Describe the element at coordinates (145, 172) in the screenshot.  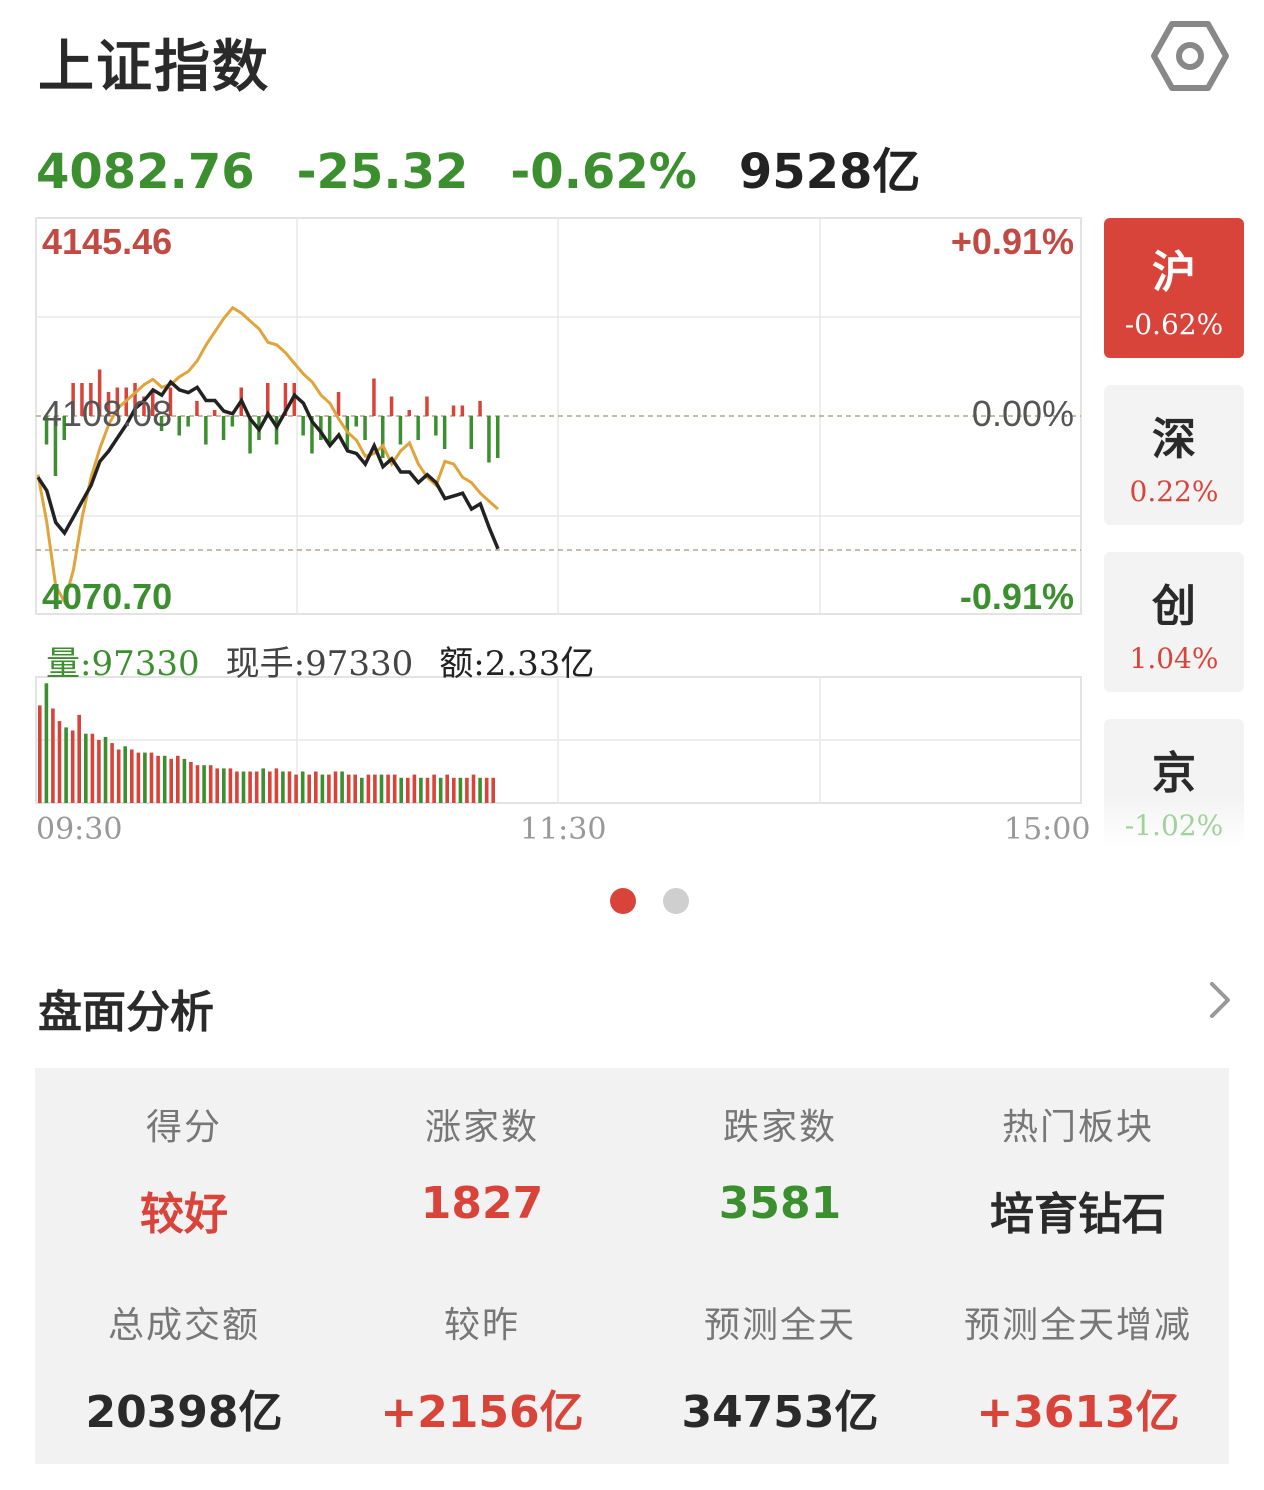
I see `index-price: 4082.76` at that location.